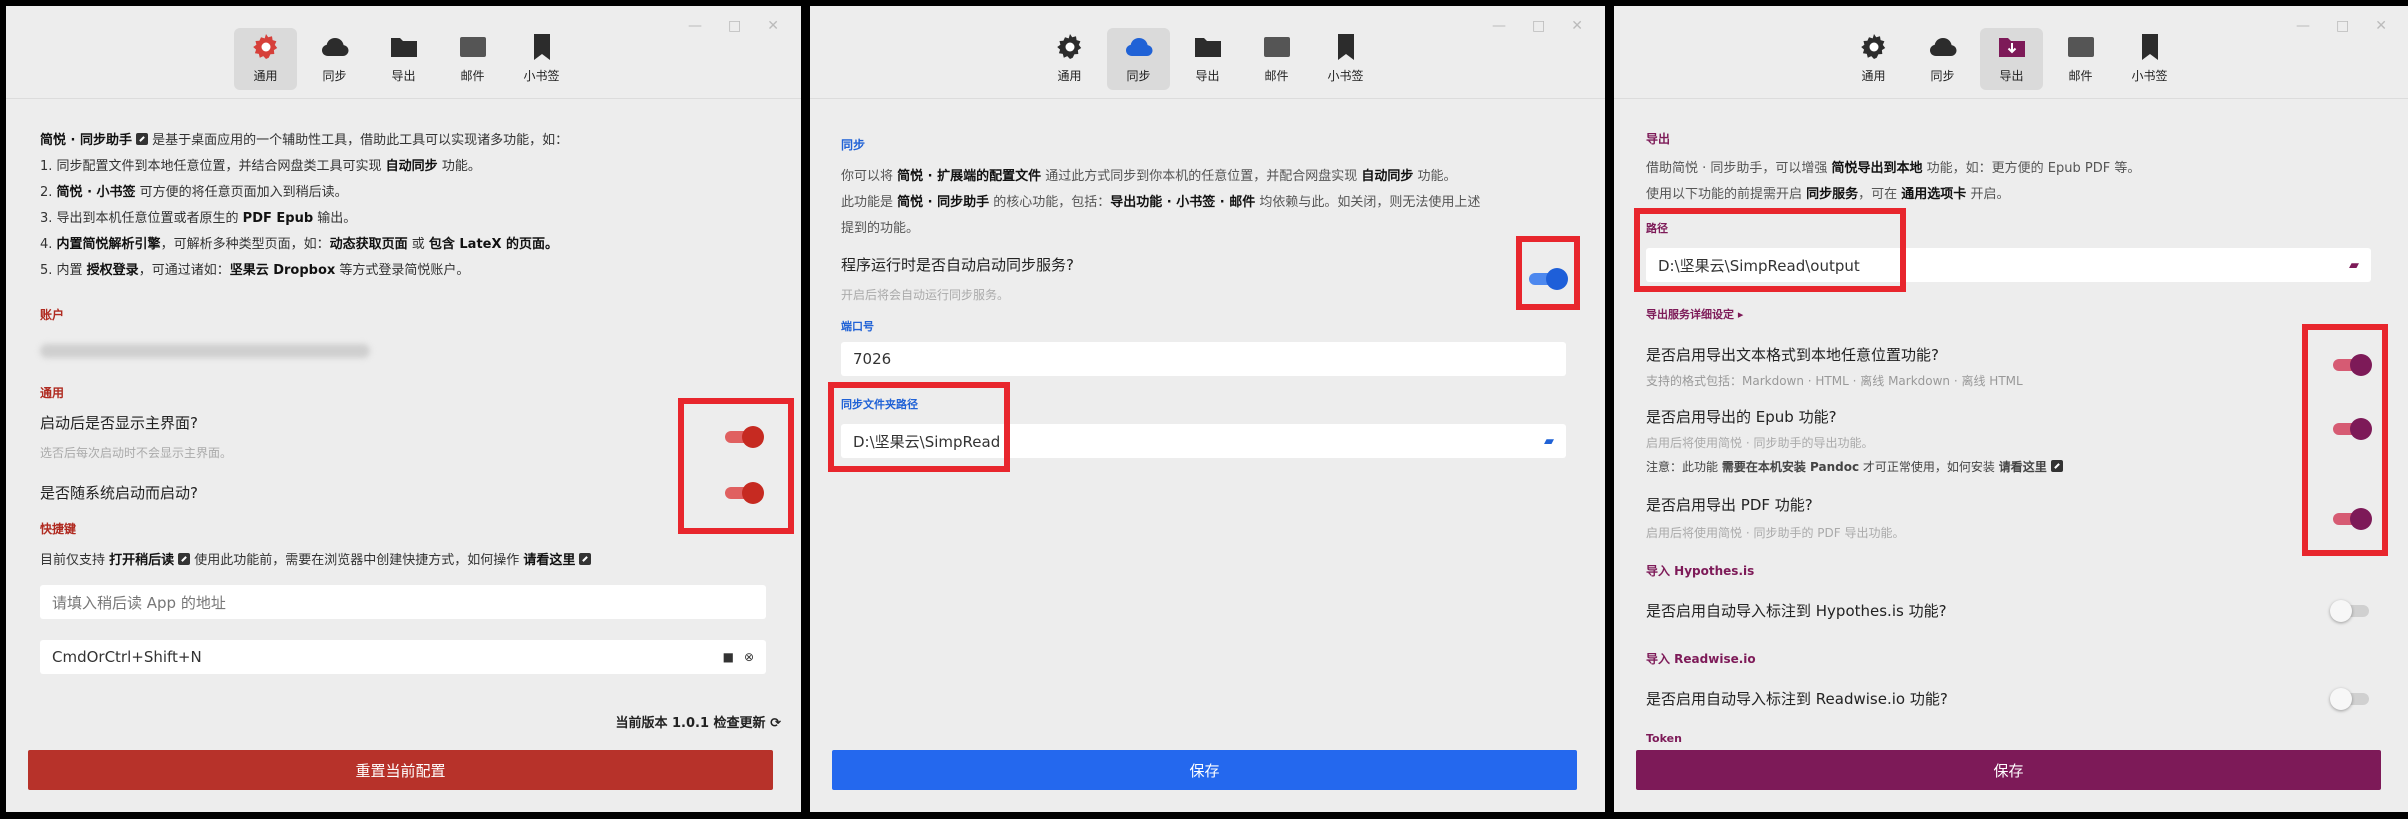 This screenshot has height=819, width=2408. Describe the element at coordinates (1701, 659) in the screenshot. I see `readwise-section-label: 导入 Readwise.io` at that location.